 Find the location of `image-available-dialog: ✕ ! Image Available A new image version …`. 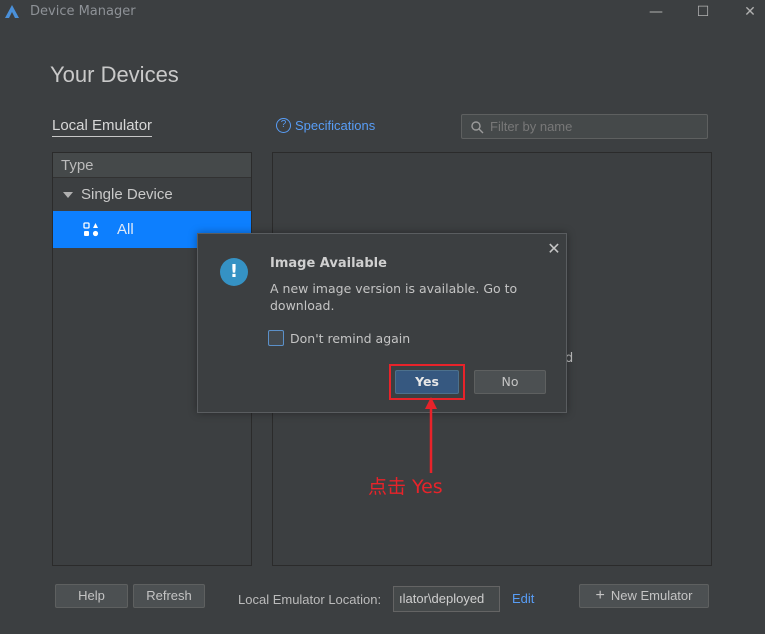

image-available-dialog: ✕ ! Image Available A new image version … is located at coordinates (382, 323).